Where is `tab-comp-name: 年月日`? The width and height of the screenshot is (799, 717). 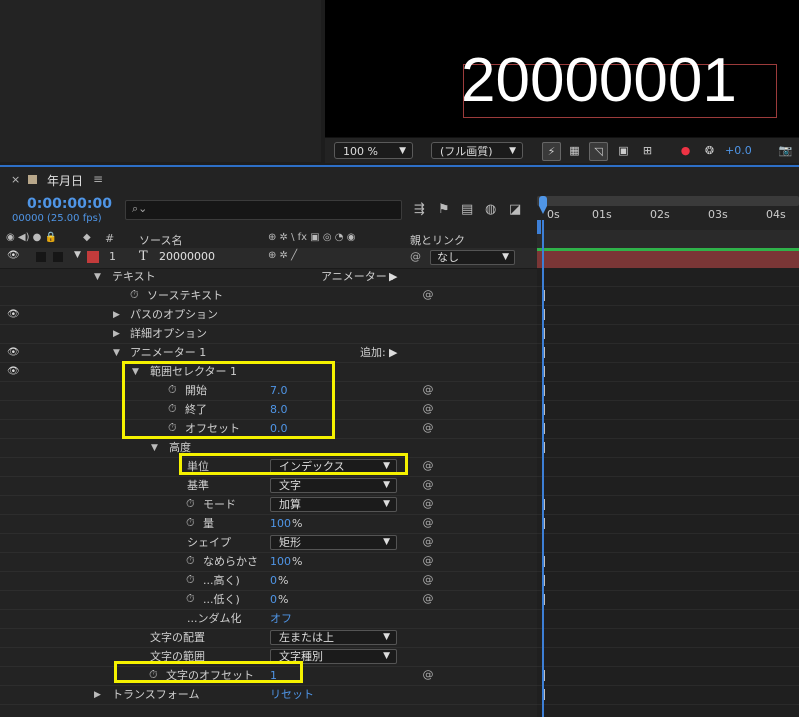
tab-comp-name: 年月日 is located at coordinates (65, 180).